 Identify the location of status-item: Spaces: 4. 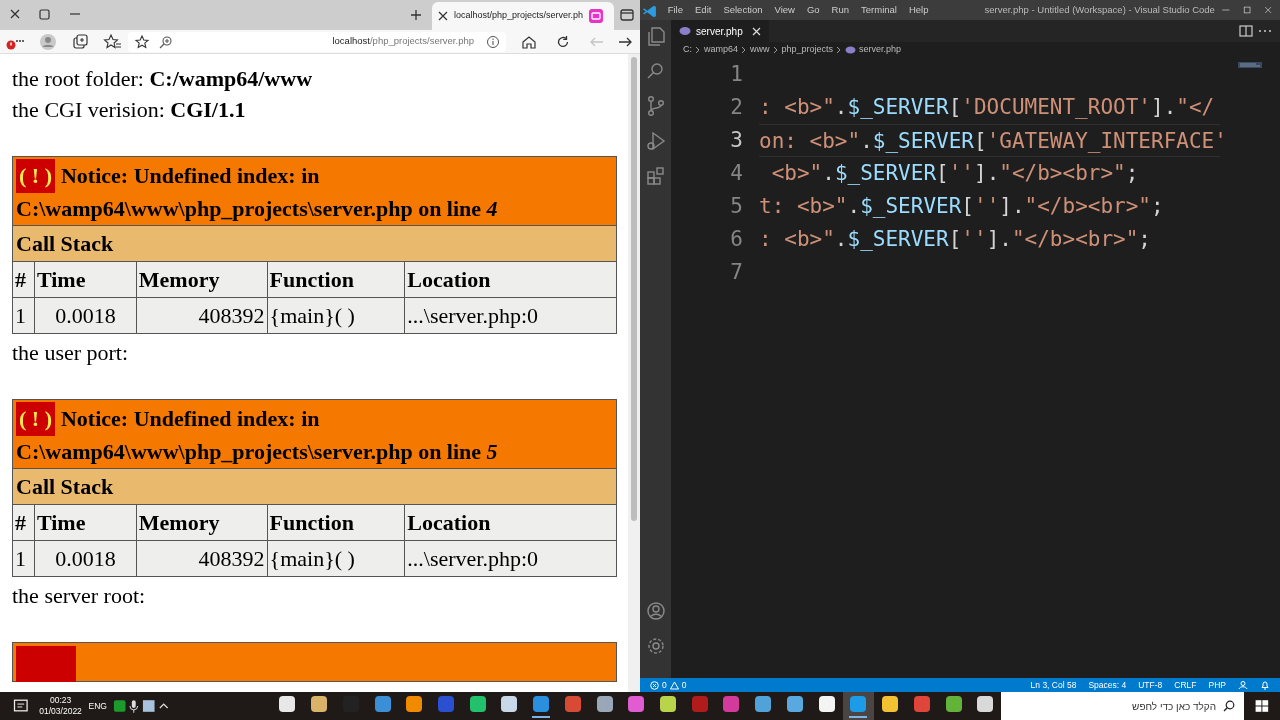
(1107, 685).